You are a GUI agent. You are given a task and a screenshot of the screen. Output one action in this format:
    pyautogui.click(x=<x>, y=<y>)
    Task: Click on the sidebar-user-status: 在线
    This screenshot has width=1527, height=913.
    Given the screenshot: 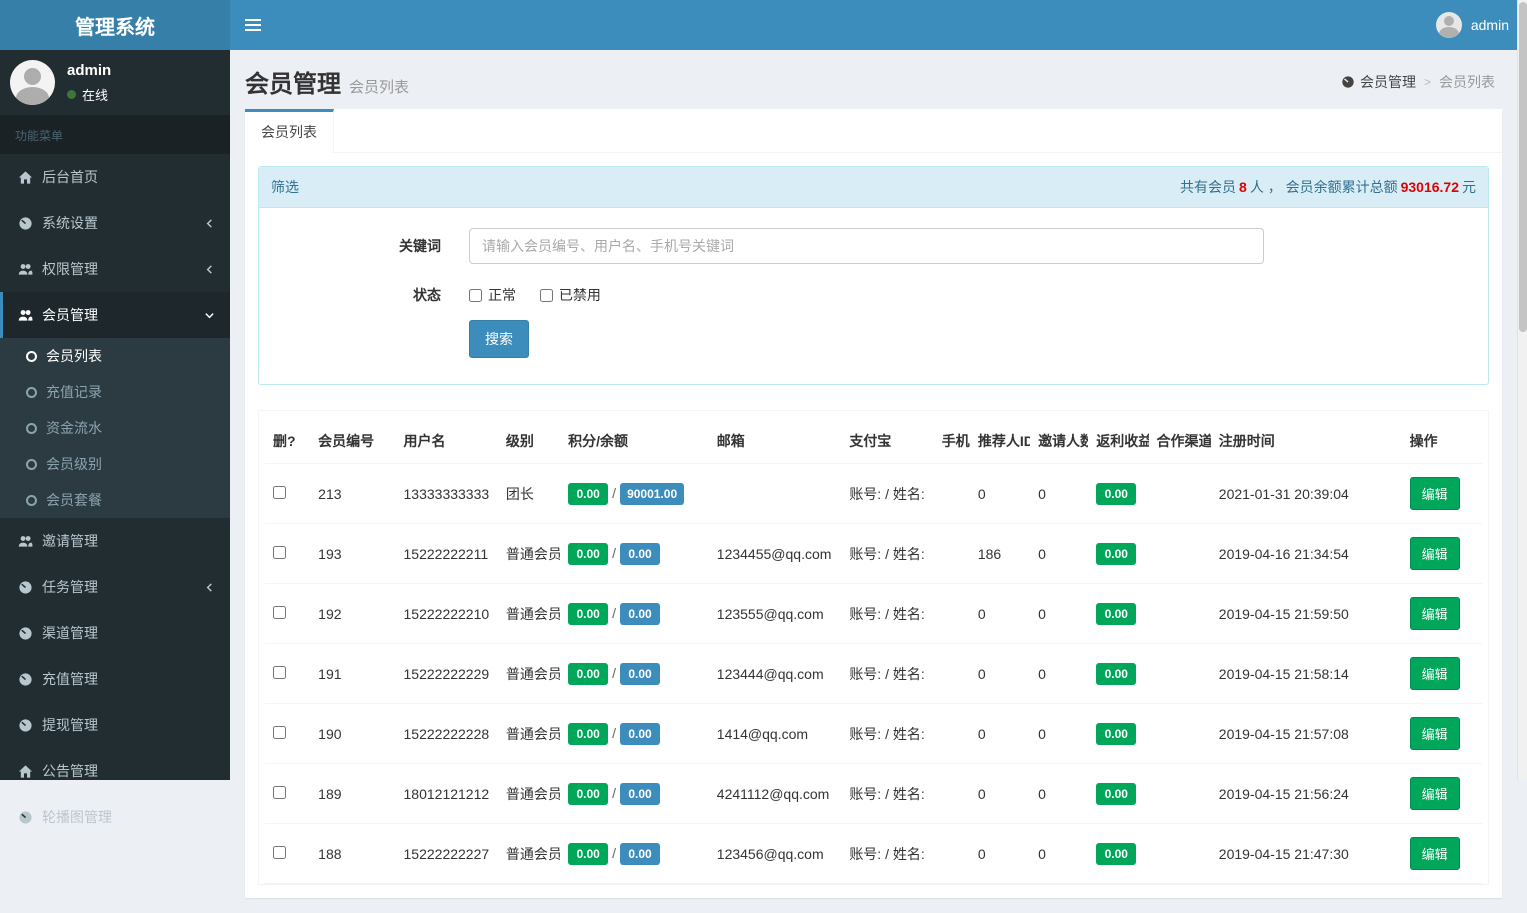 What is the action you would take?
    pyautogui.click(x=95, y=94)
    